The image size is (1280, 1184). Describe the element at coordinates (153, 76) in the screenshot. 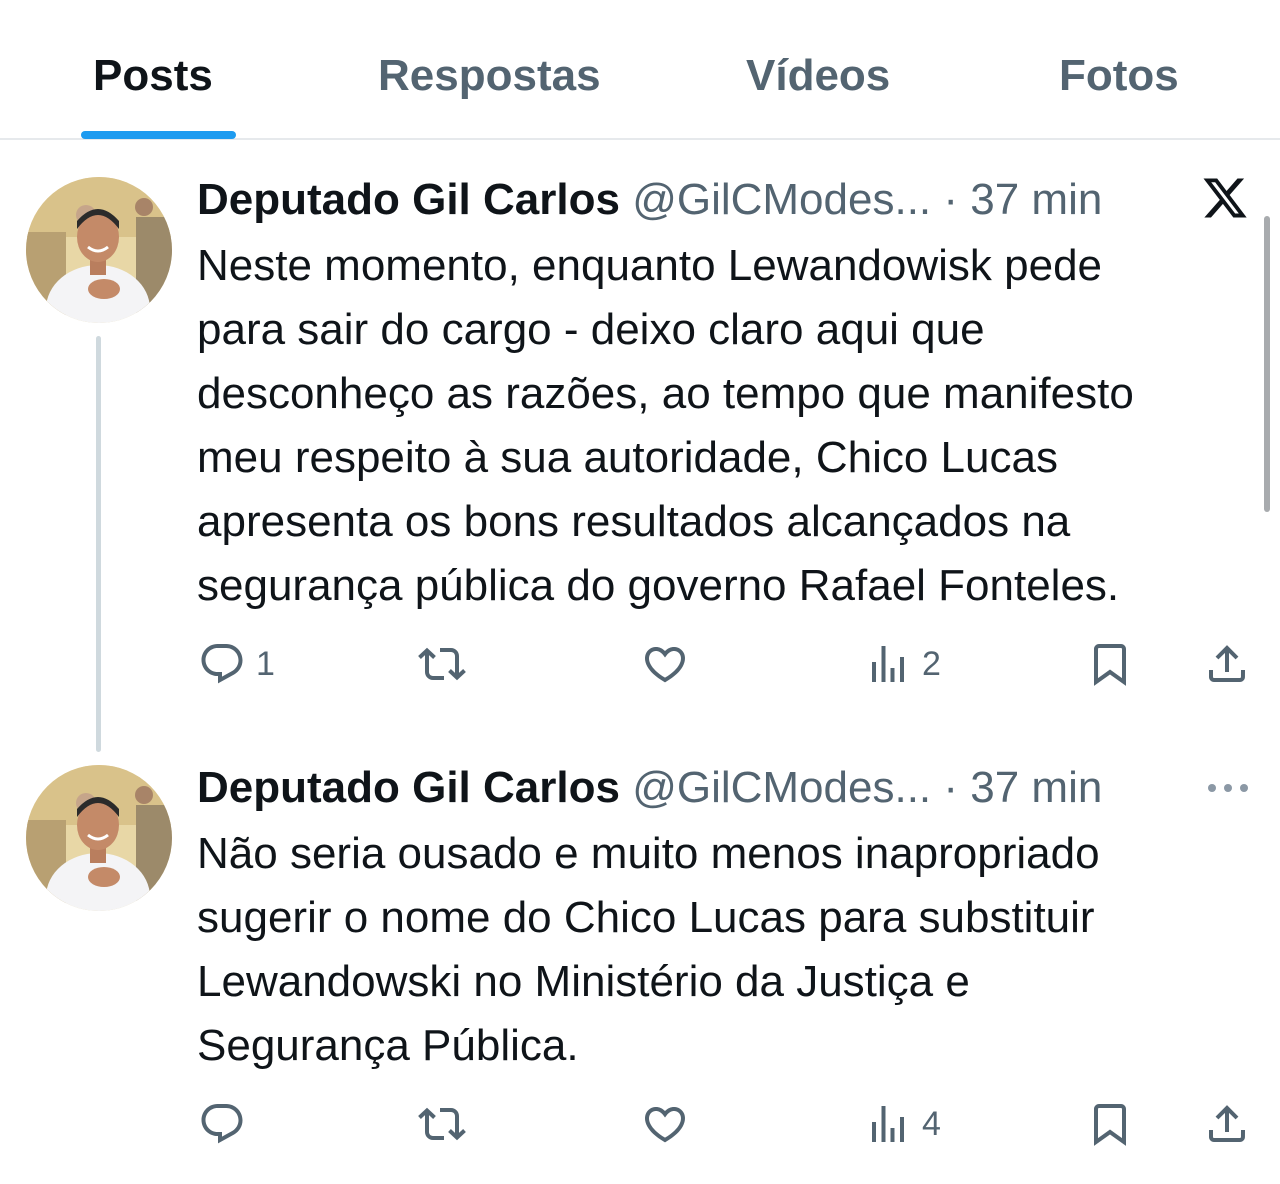

I see `tab-posts: Posts` at that location.